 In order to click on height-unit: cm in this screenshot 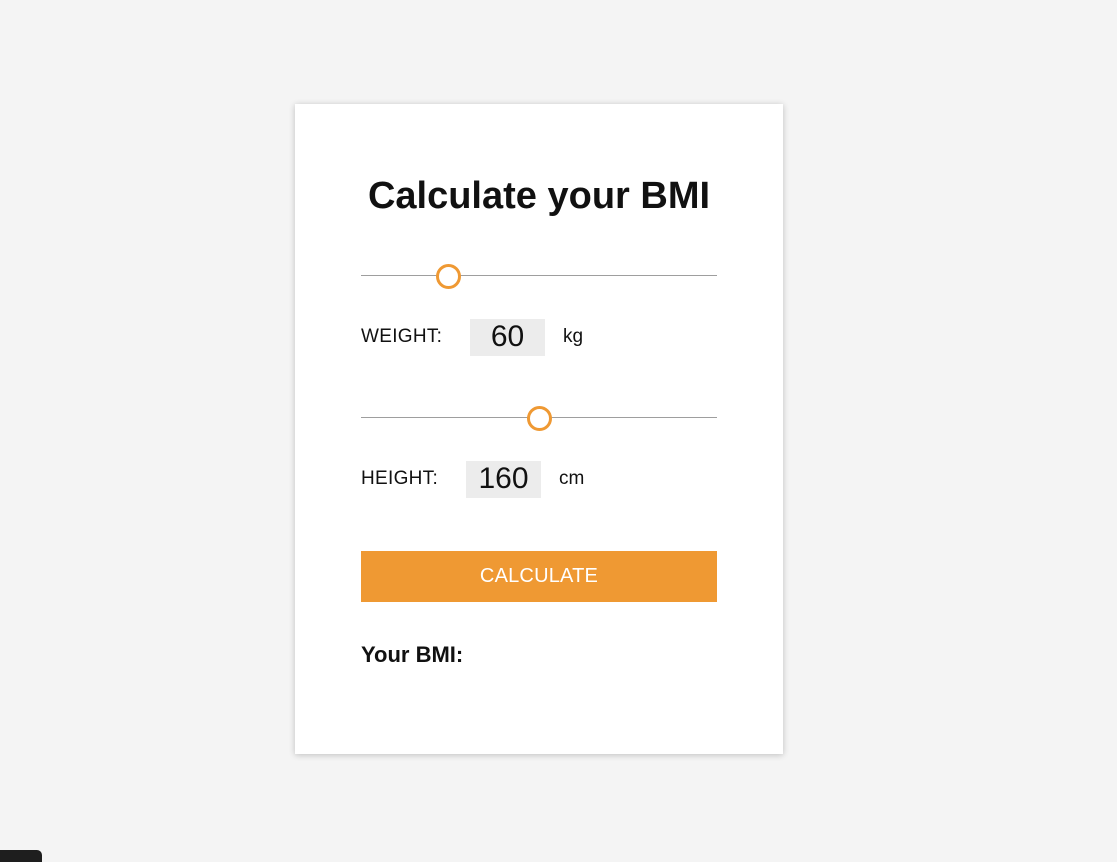, I will do `click(572, 478)`.